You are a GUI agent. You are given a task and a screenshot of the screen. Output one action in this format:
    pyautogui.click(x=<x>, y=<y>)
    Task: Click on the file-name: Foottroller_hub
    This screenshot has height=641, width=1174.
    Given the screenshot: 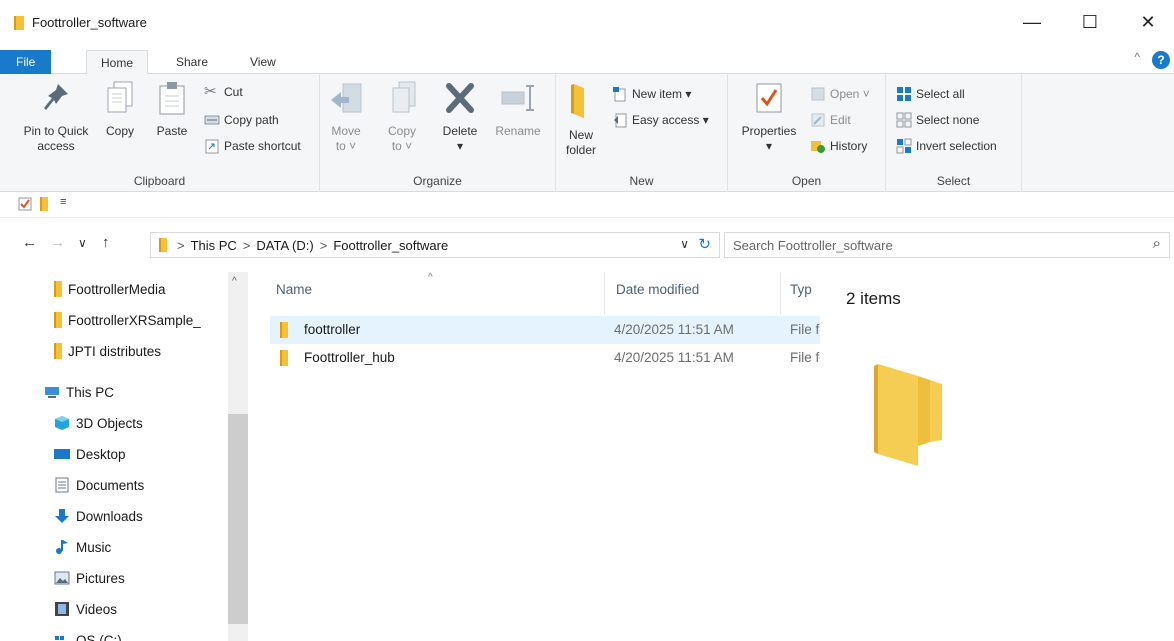 What is the action you would take?
    pyautogui.click(x=349, y=357)
    